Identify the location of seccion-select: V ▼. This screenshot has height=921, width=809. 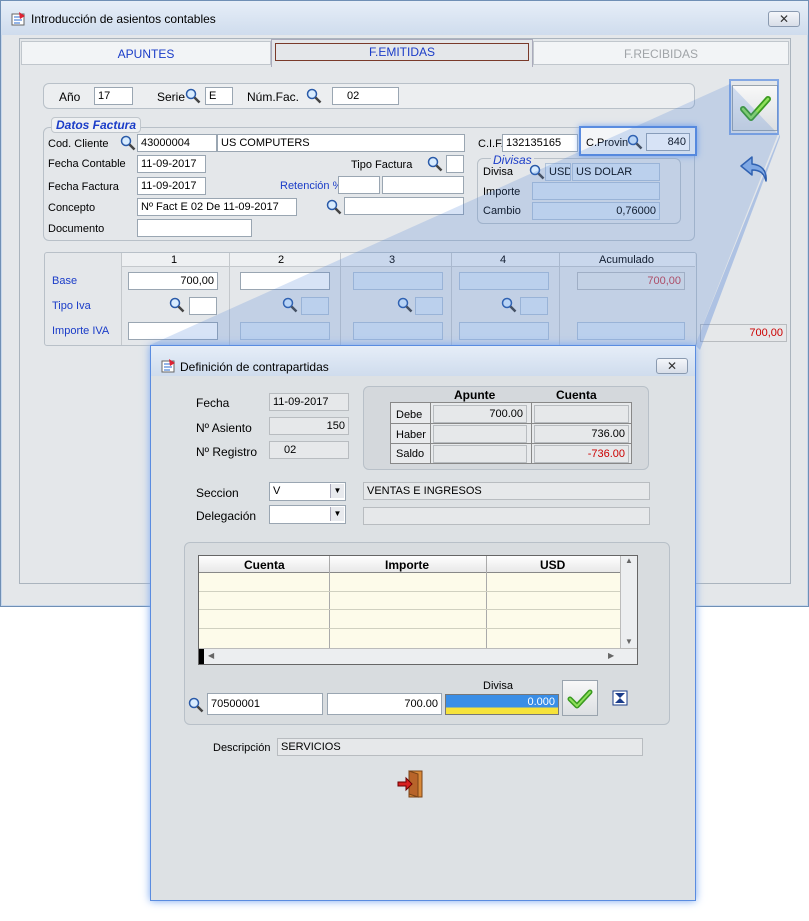
(307, 491).